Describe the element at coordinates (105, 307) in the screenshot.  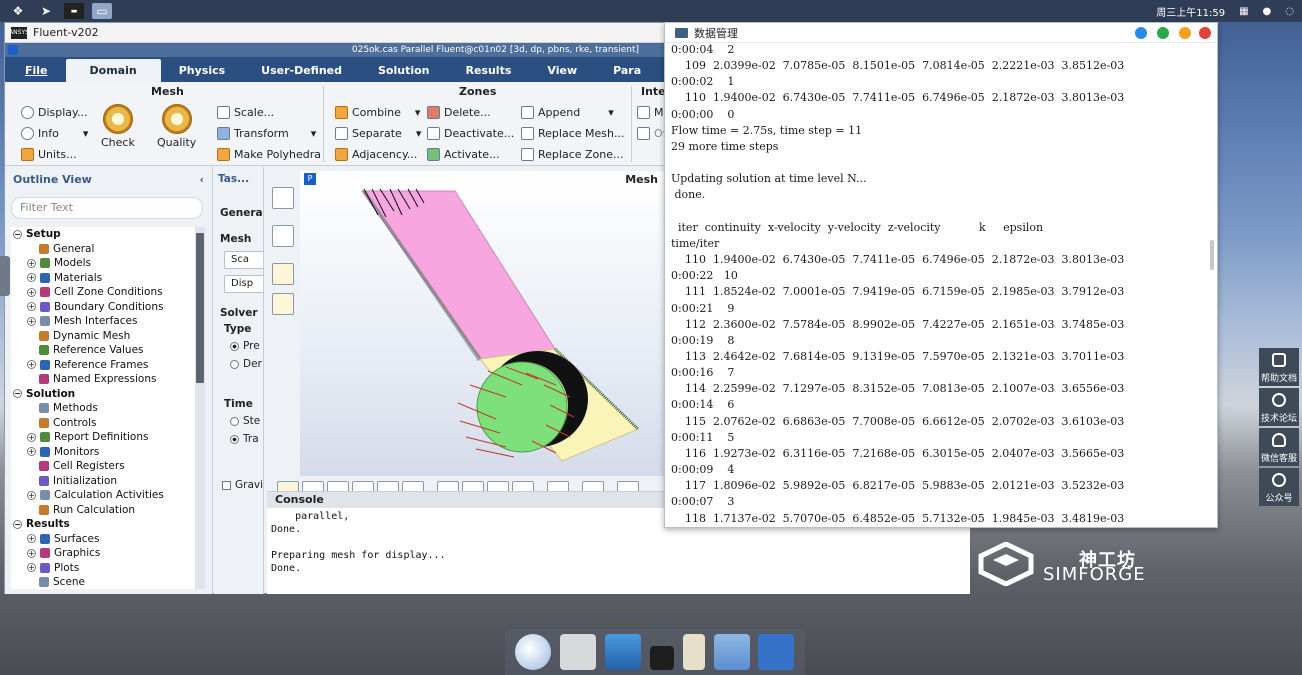
I see `tree-item: + Boundary Conditions` at that location.